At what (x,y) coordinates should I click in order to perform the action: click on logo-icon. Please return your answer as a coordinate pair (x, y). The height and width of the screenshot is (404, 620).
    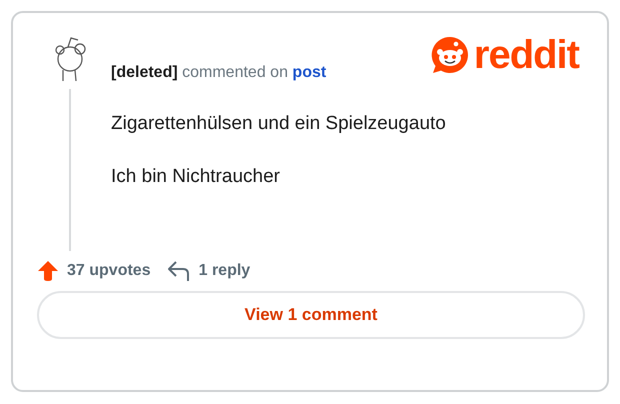
    Looking at the image, I should click on (450, 55).